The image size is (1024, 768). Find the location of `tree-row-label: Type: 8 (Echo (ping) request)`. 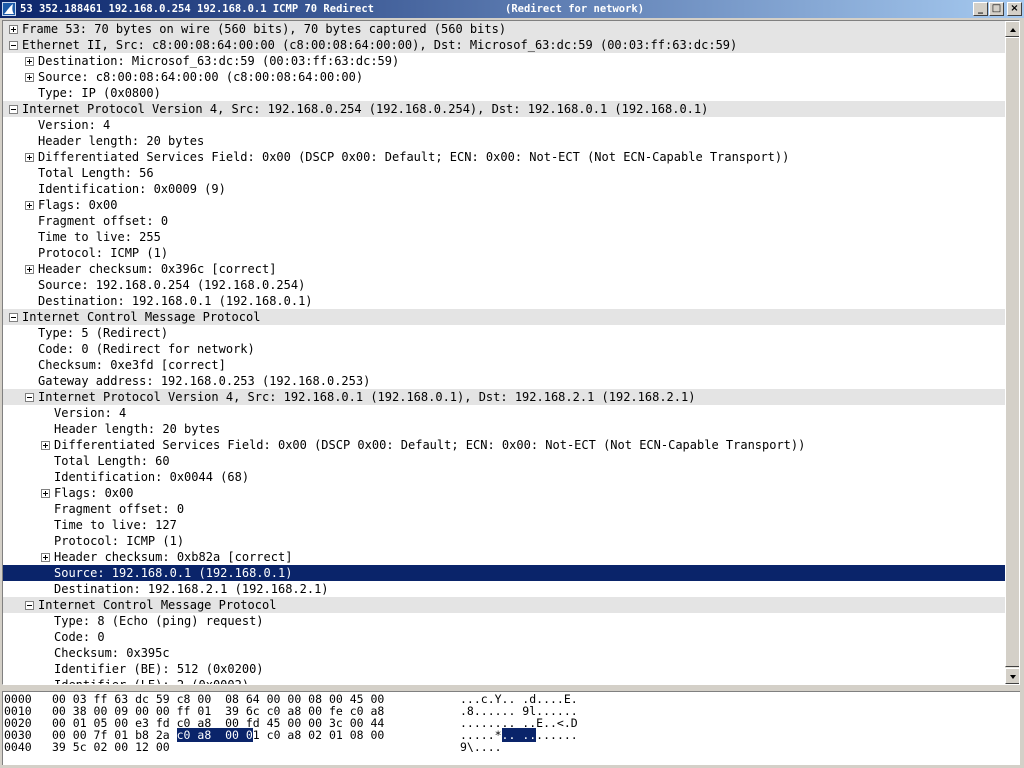

tree-row-label: Type: 8 (Echo (ping) request) is located at coordinates (159, 621).